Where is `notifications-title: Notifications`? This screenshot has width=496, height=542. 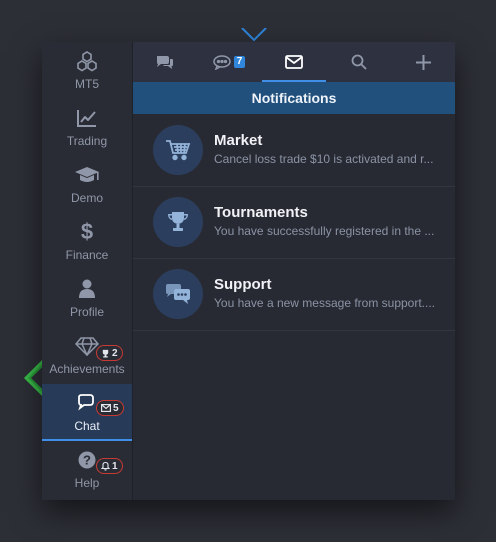 notifications-title: Notifications is located at coordinates (294, 98).